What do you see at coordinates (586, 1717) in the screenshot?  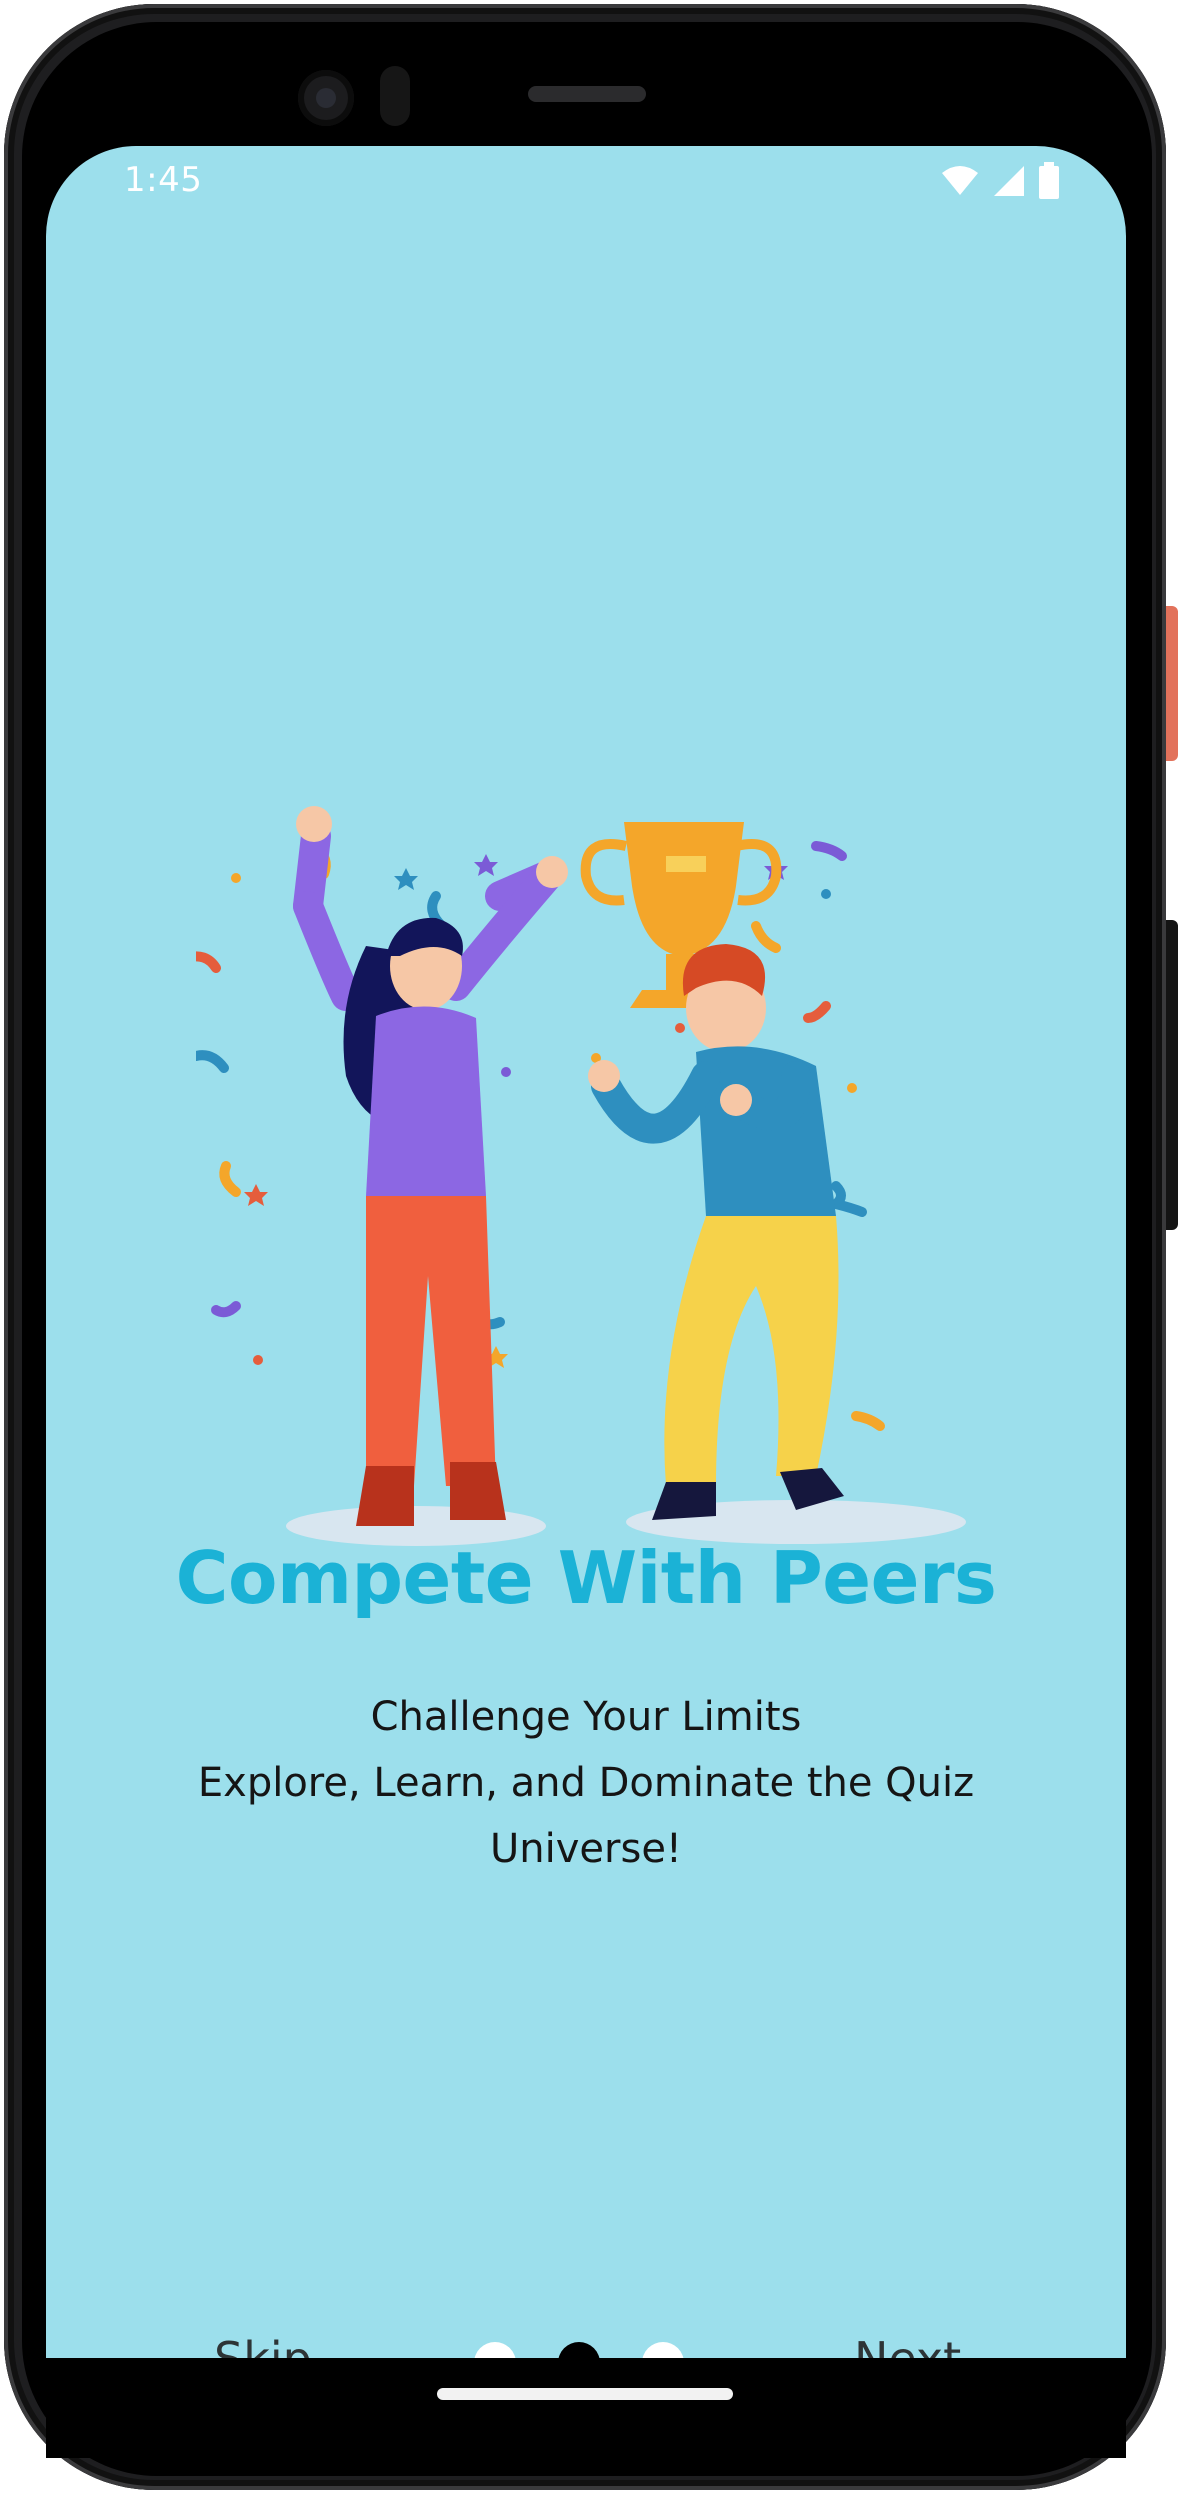 I see `subtitle-line: Challenge Your Limits` at bounding box center [586, 1717].